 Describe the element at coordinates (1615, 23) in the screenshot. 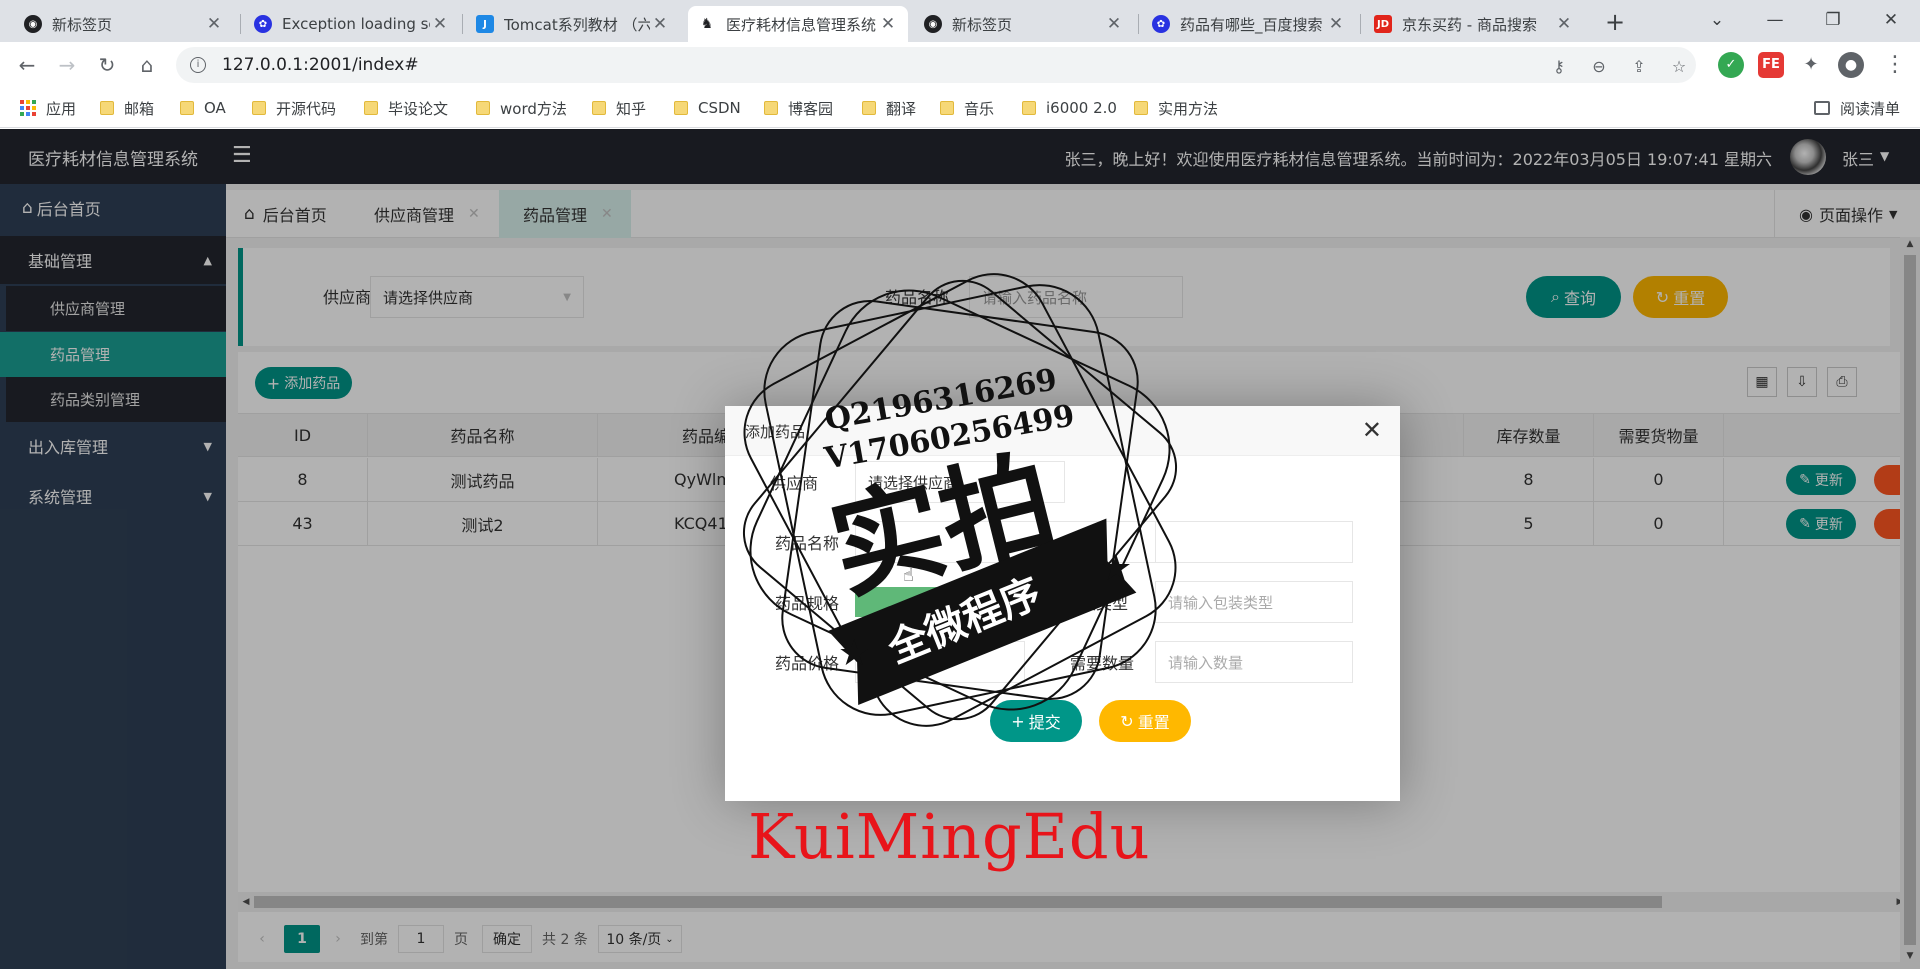

I see `new-tab-button: +` at that location.